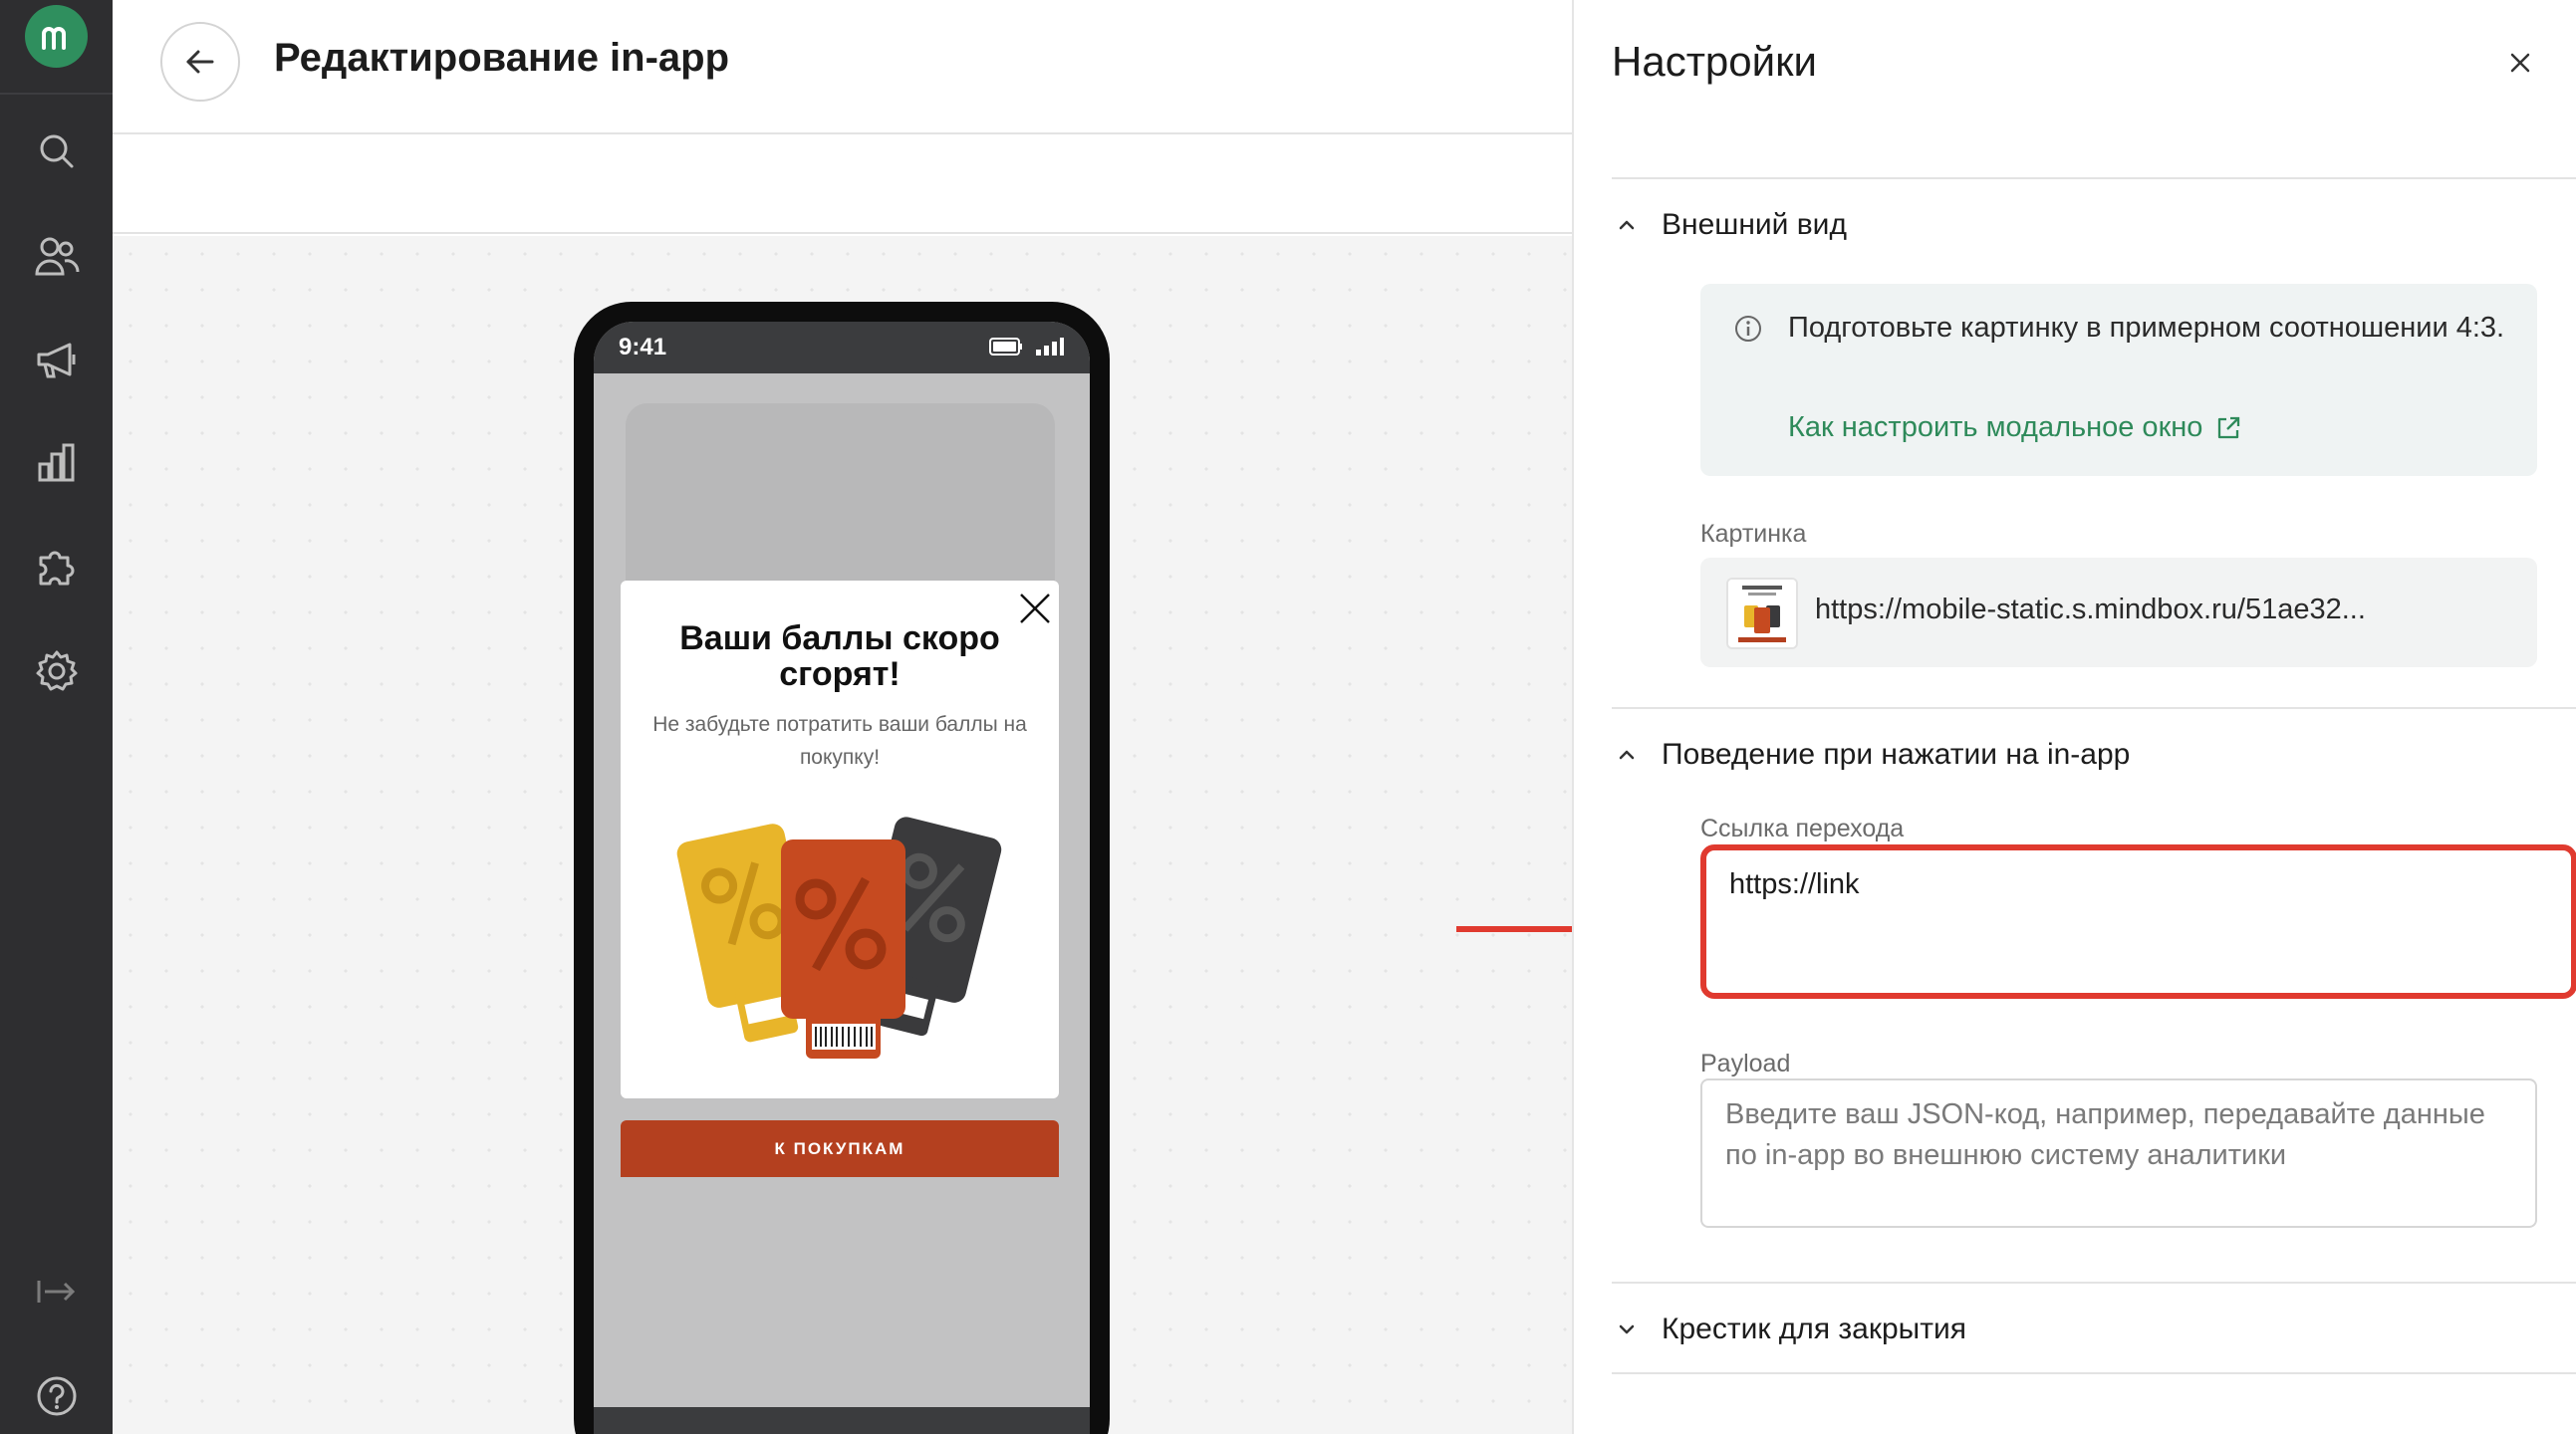 This screenshot has width=2576, height=1434. What do you see at coordinates (643, 347) in the screenshot?
I see `status-time: 9:41` at bounding box center [643, 347].